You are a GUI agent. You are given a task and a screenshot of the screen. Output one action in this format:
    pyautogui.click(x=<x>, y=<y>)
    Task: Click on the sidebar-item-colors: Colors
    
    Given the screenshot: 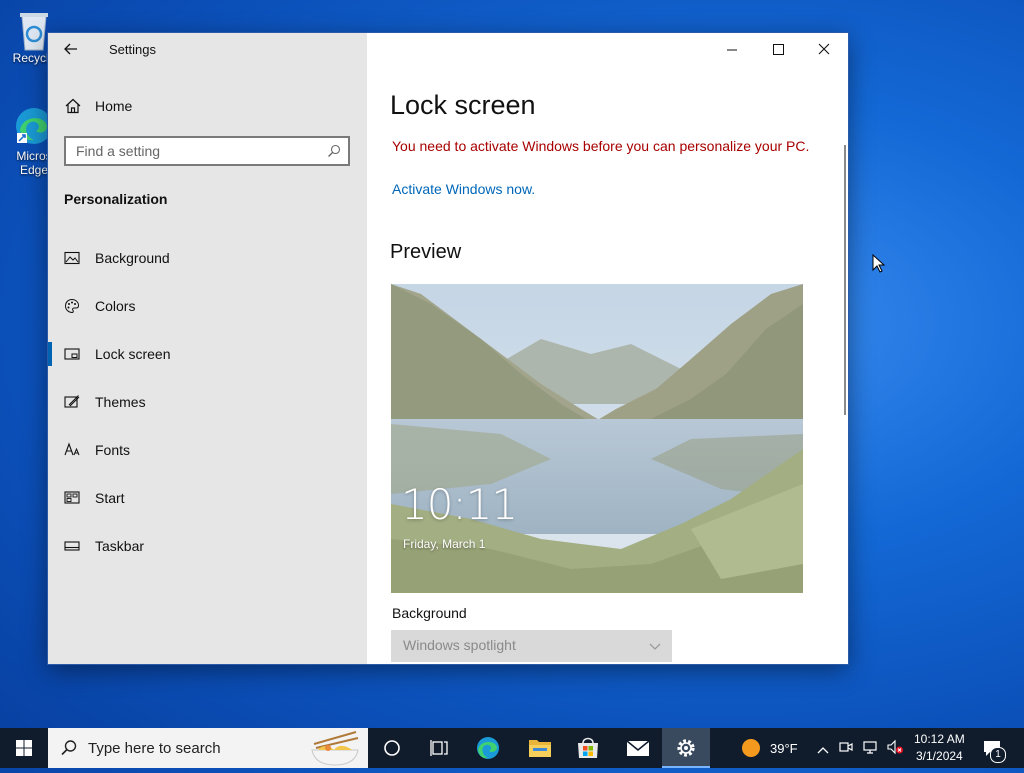 What is the action you would take?
    pyautogui.click(x=207, y=306)
    